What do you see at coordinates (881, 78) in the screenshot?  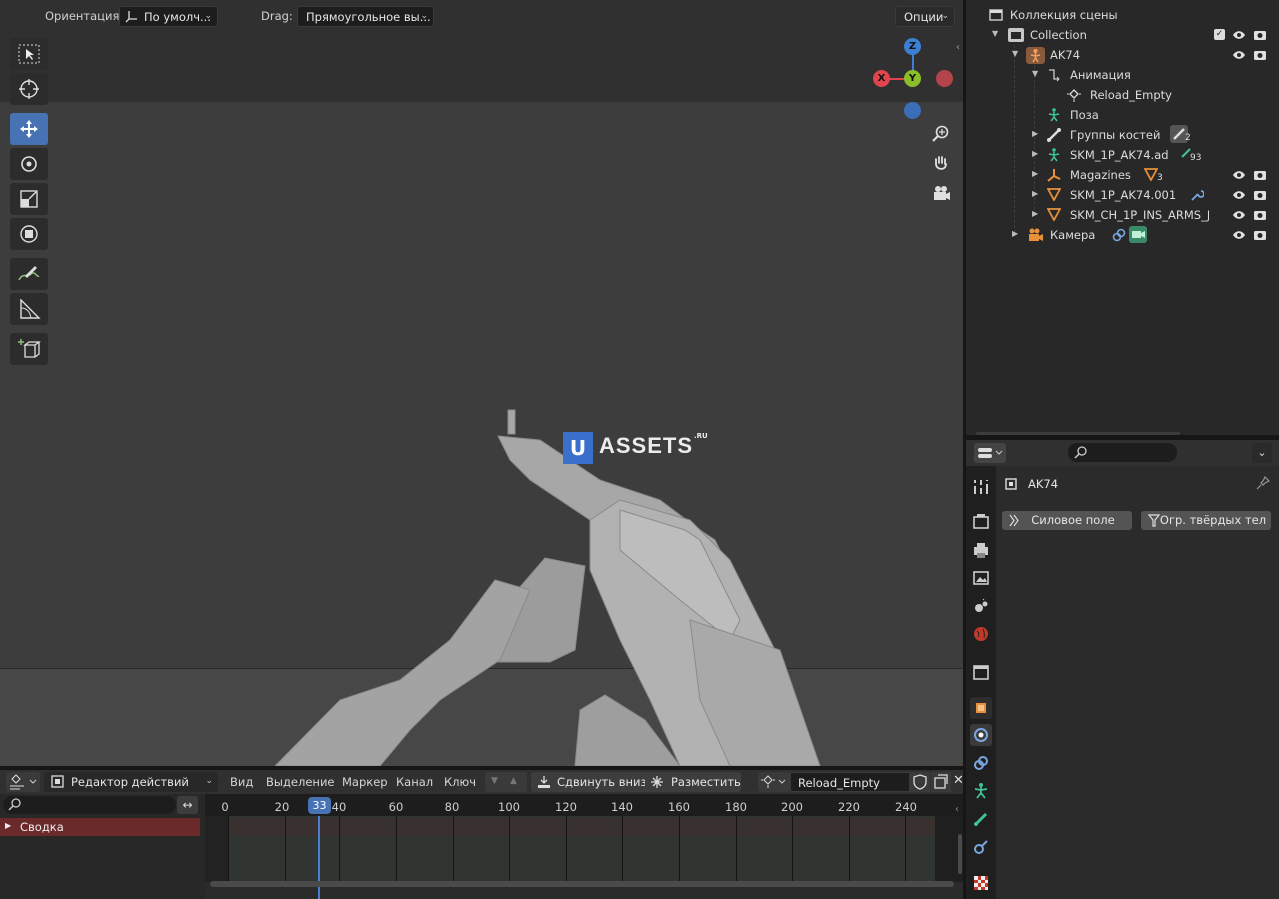 I see `gizmo-x-axis: X` at bounding box center [881, 78].